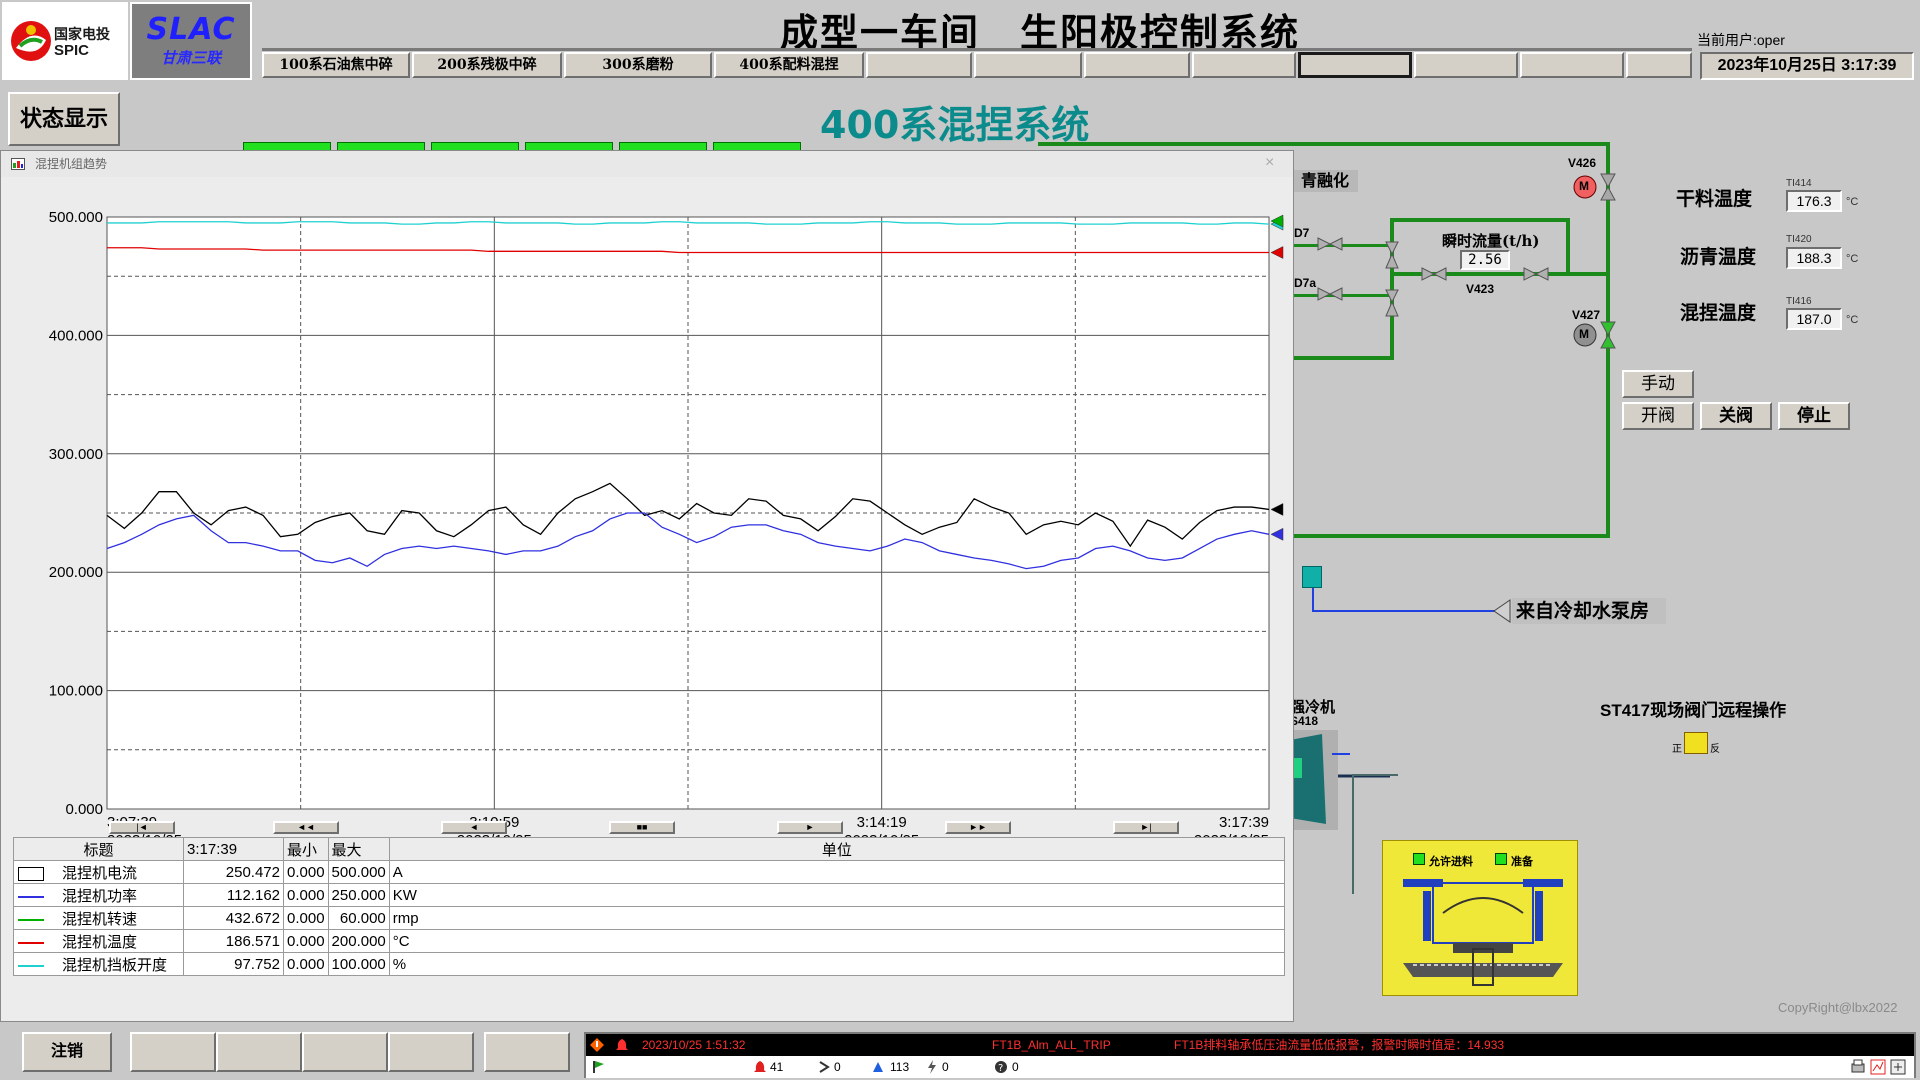 Image resolution: width=1920 pixels, height=1080 pixels. What do you see at coordinates (358, 849) in the screenshot?
I see `legend-header-max: 最大` at bounding box center [358, 849].